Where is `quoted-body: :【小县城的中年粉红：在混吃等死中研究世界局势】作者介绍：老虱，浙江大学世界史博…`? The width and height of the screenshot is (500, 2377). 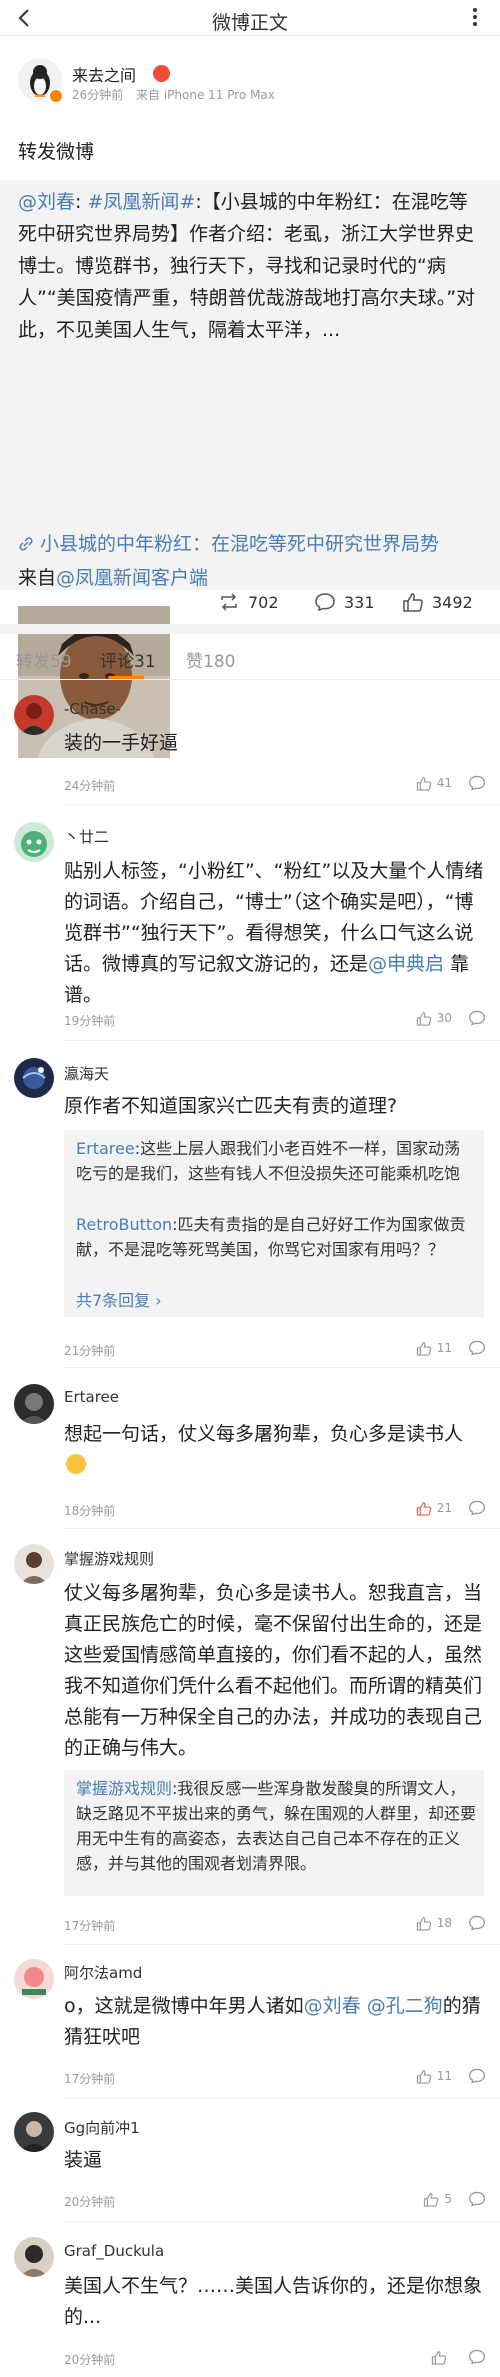 quoted-body: :【小县城的中年粉红：在混吃等死中研究世界局势】作者介绍：老虱，浙江大学世界史博… is located at coordinates (247, 266).